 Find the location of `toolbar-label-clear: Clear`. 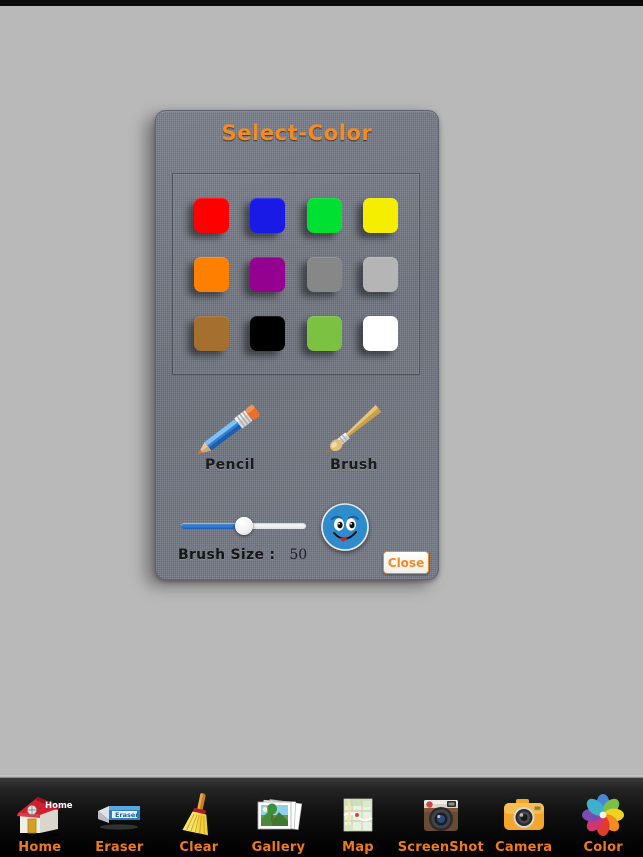

toolbar-label-clear: Clear is located at coordinates (199, 847).